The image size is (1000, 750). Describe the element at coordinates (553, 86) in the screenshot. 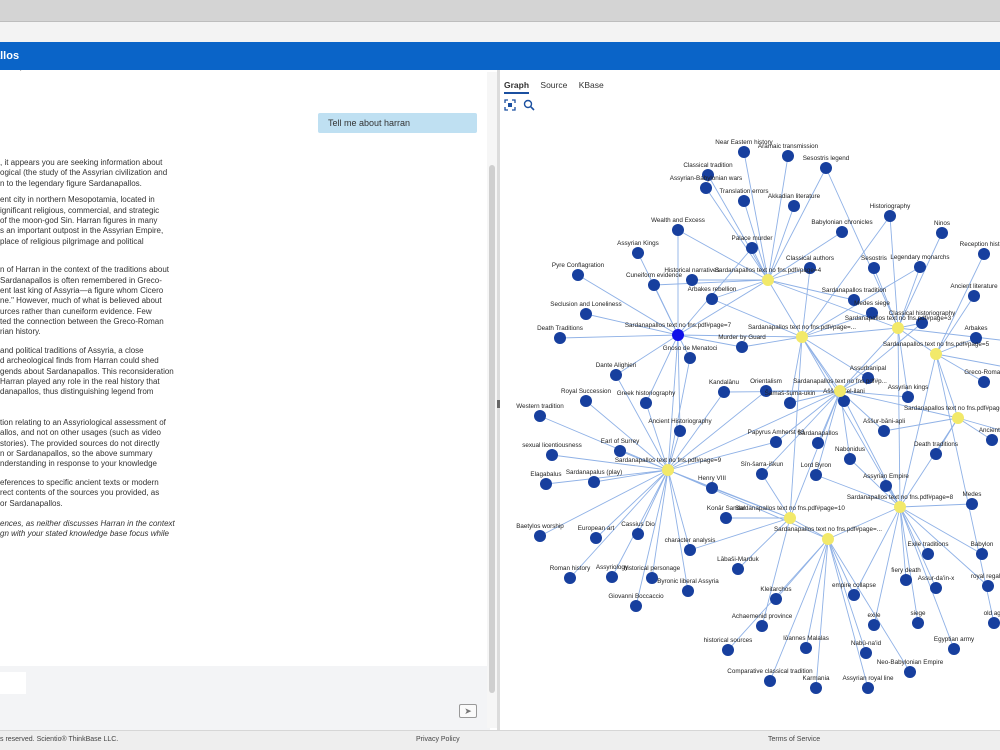

I see `tab-source: Source` at that location.